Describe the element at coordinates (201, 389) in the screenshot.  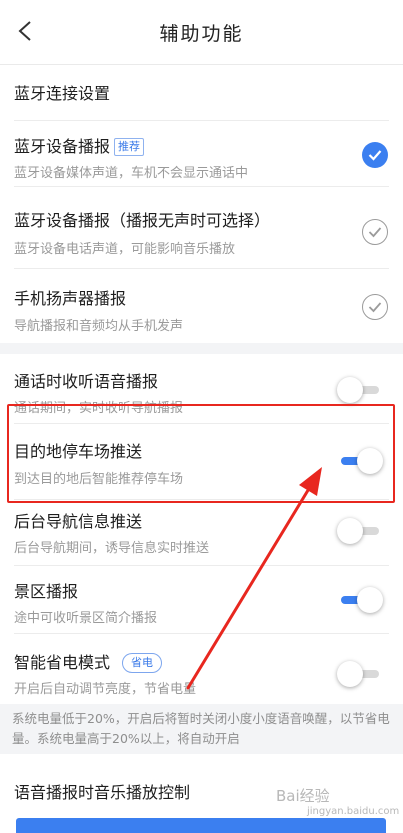
I see `row-call-voice: 通话时收听语音播报 通话期间，实时收听导航播报` at that location.